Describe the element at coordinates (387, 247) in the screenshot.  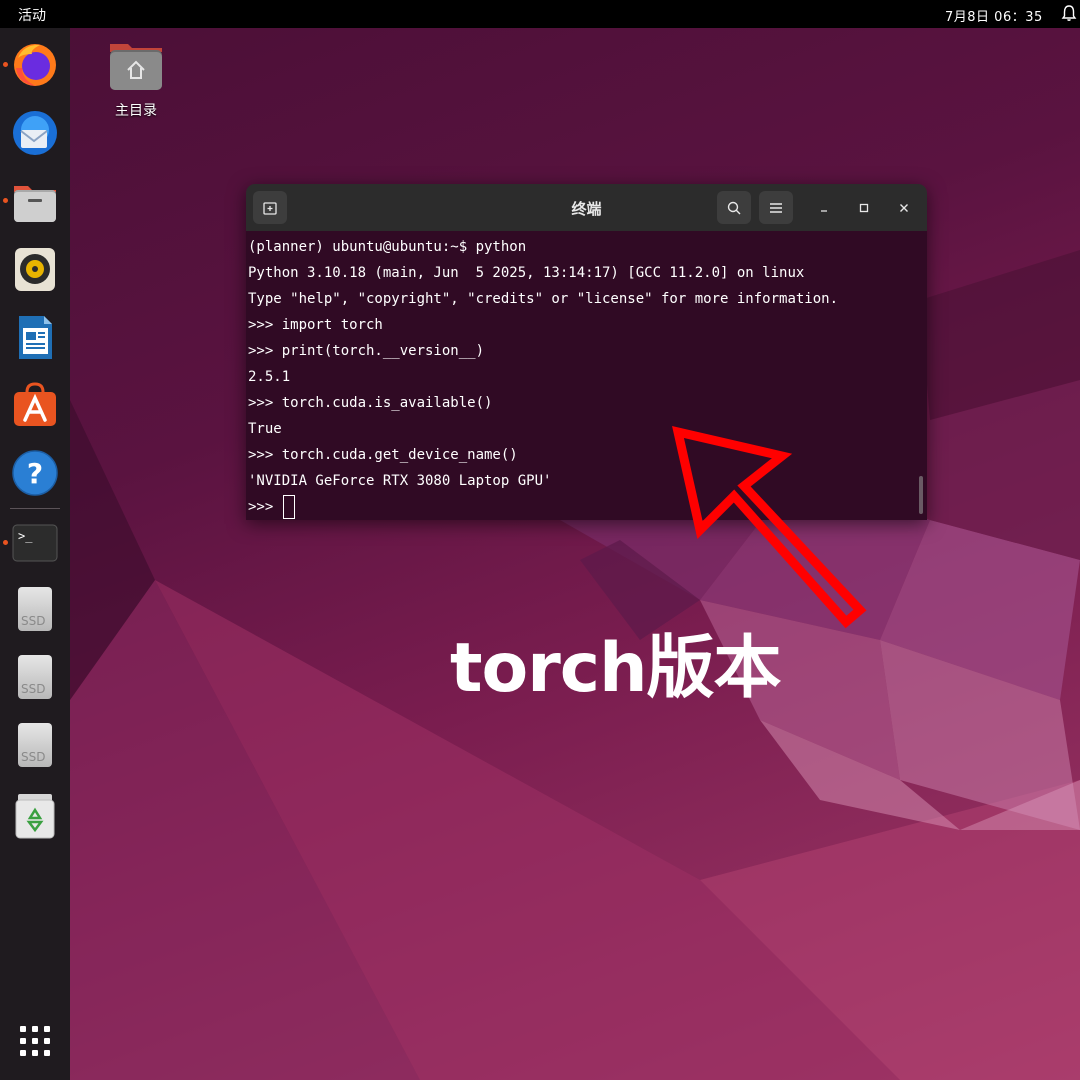
I see `terminal-line: (planner) ubuntu@ubuntu:~$ python` at that location.